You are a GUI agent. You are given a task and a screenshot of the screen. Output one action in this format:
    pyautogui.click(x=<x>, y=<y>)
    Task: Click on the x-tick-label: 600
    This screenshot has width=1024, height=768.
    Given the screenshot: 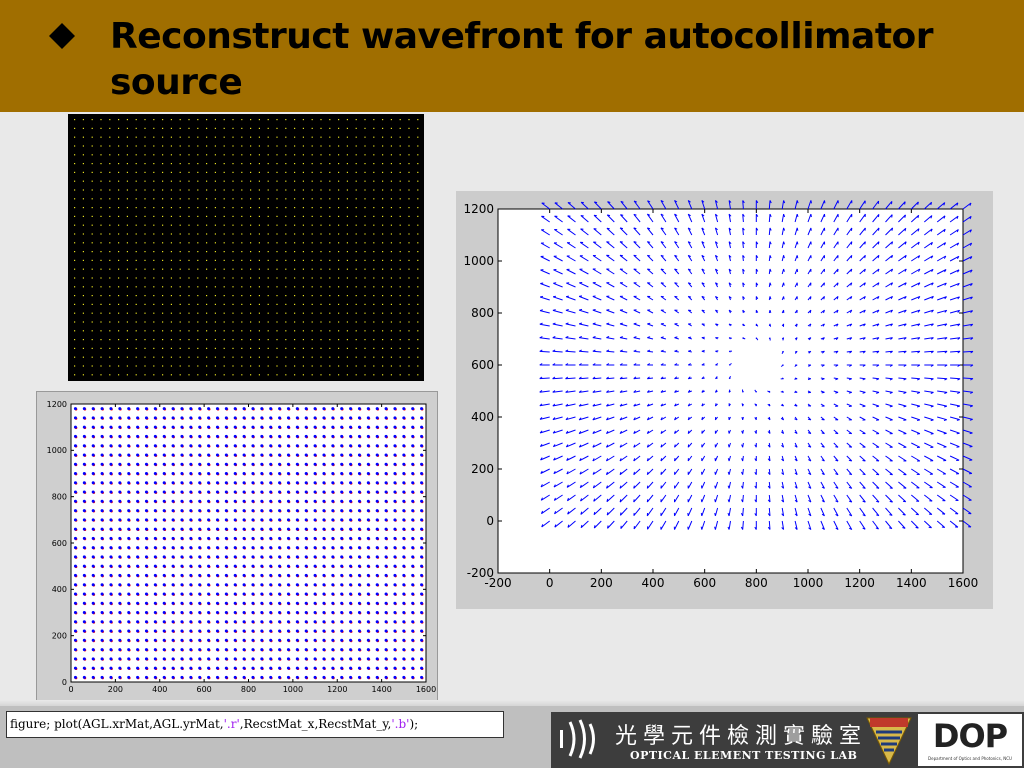 What is the action you would take?
    pyautogui.click(x=203, y=689)
    